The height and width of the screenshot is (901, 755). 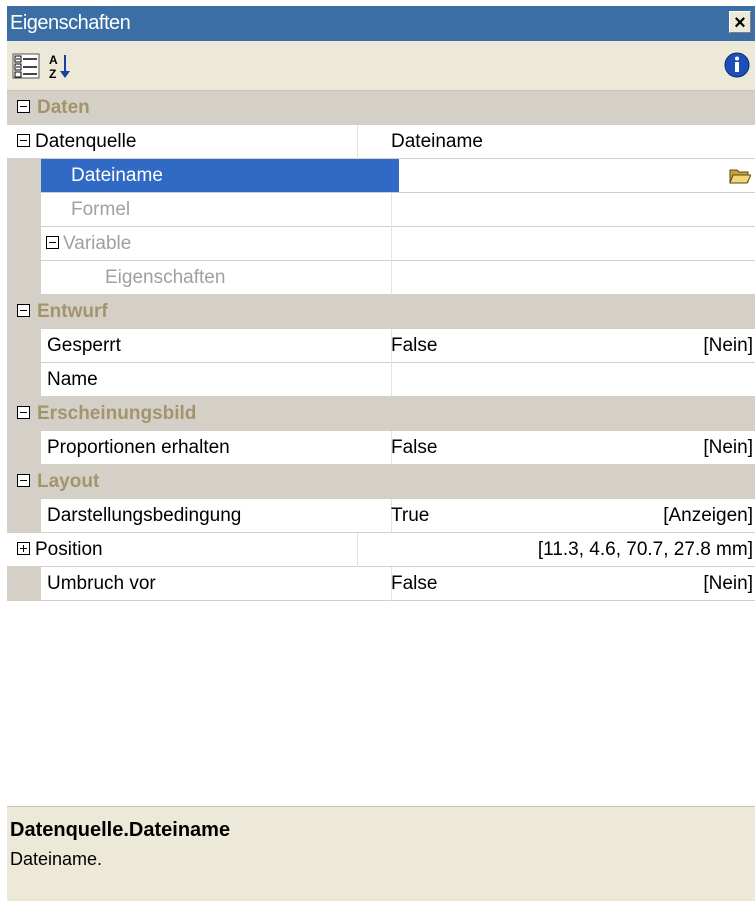 I want to click on property-value: True, so click(x=410, y=516).